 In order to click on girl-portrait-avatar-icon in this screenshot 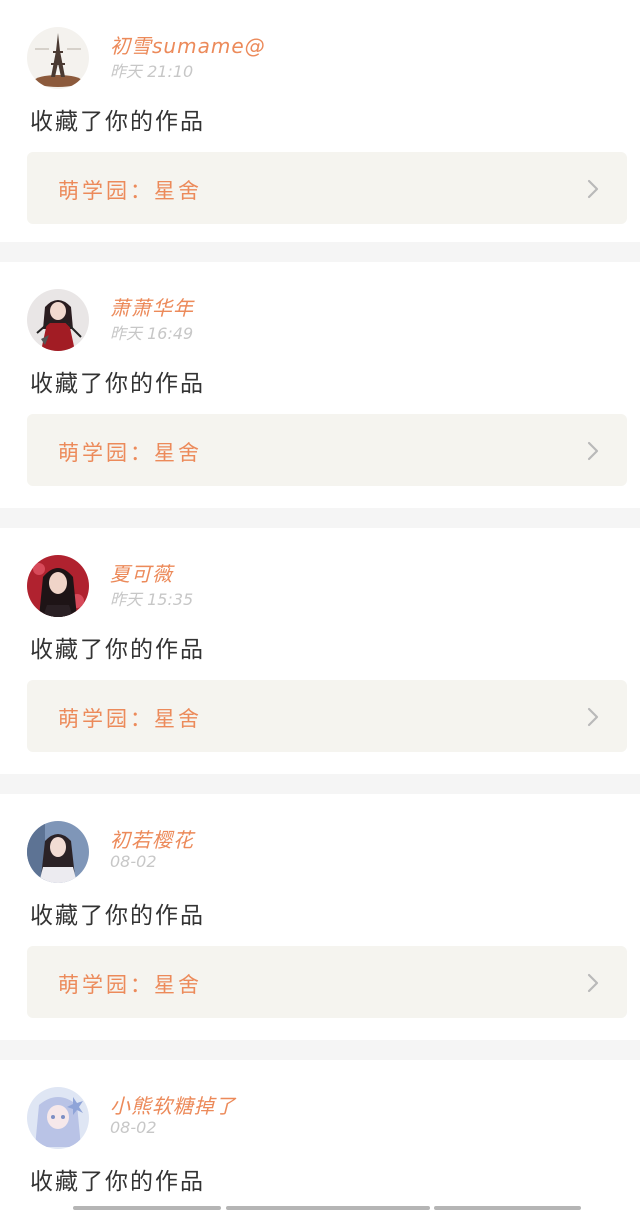, I will do `click(58, 852)`.